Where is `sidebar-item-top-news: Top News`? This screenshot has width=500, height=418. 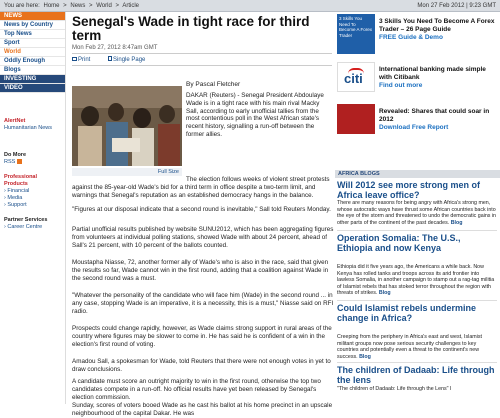 sidebar-item-top-news: Top News is located at coordinates (32, 34).